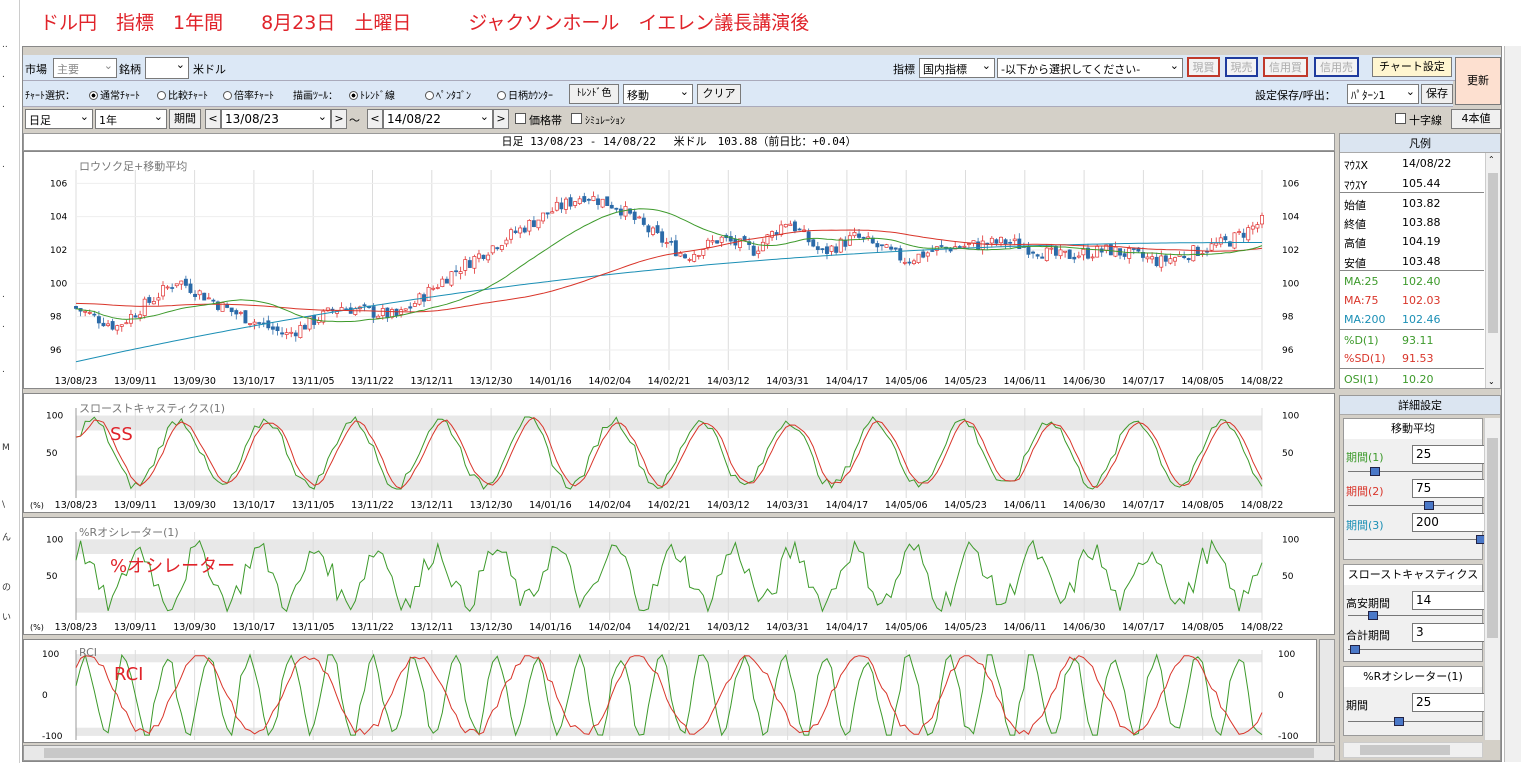 Image resolution: width=1521 pixels, height=763 pixels. I want to click on radio-normal-chart: 通常ﾁｬｰﾄ, so click(114, 94).